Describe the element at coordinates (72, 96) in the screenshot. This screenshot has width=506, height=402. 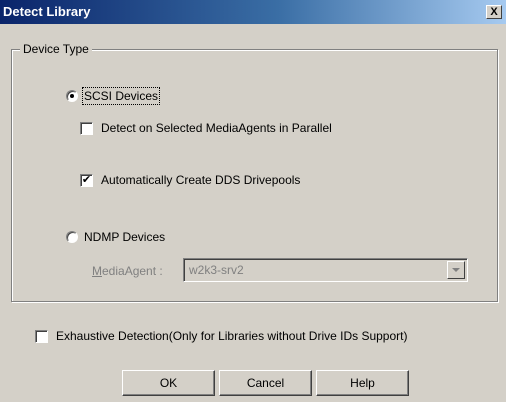
I see `radio-selected-icon` at that location.